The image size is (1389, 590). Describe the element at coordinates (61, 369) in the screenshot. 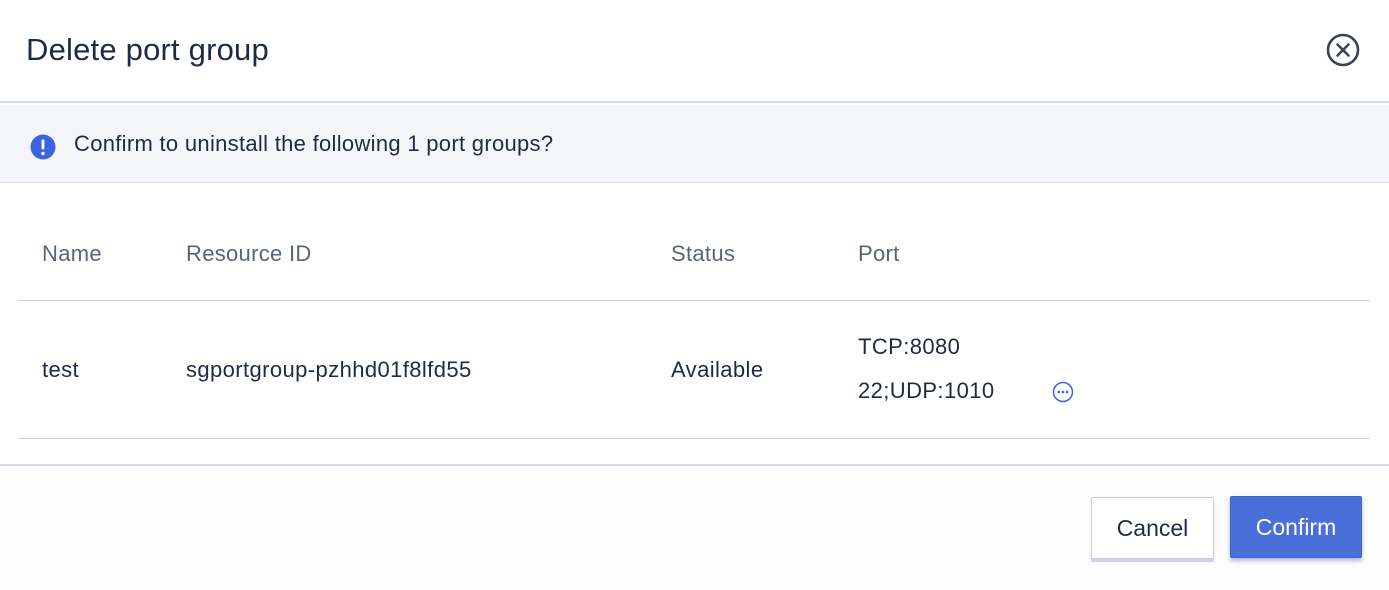

I see `row-name: test` at that location.